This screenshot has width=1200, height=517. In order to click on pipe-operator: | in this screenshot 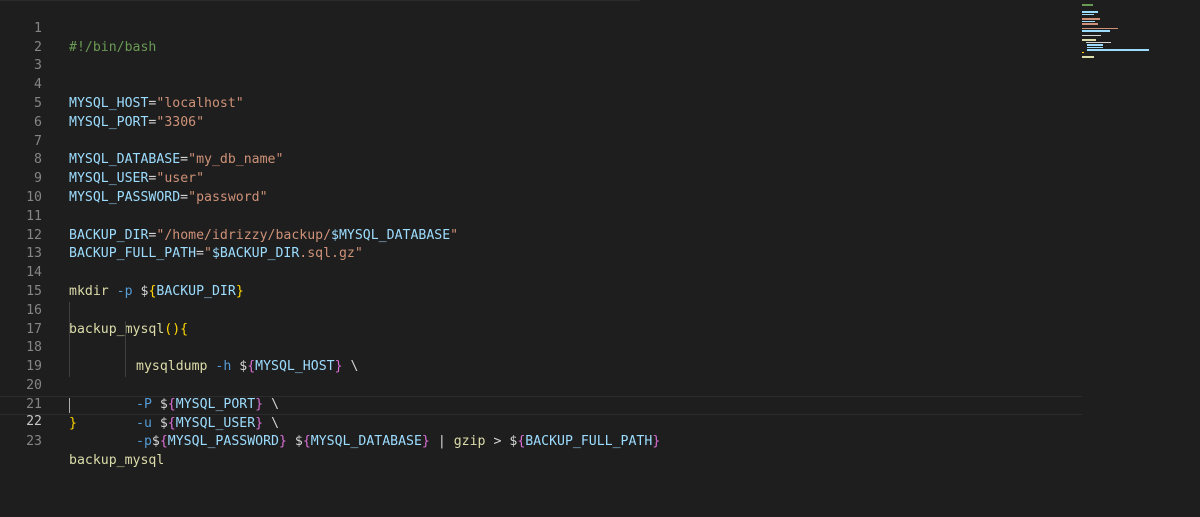, I will do `click(441, 442)`.